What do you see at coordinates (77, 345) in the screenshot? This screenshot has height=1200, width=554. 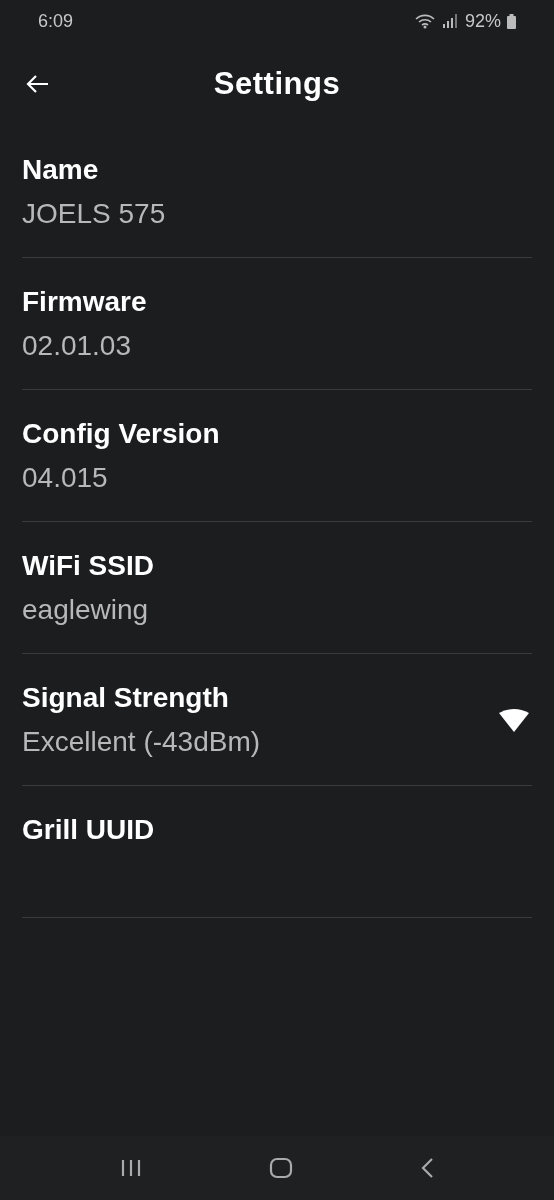 I see `setting-value: 02.01.03` at bounding box center [77, 345].